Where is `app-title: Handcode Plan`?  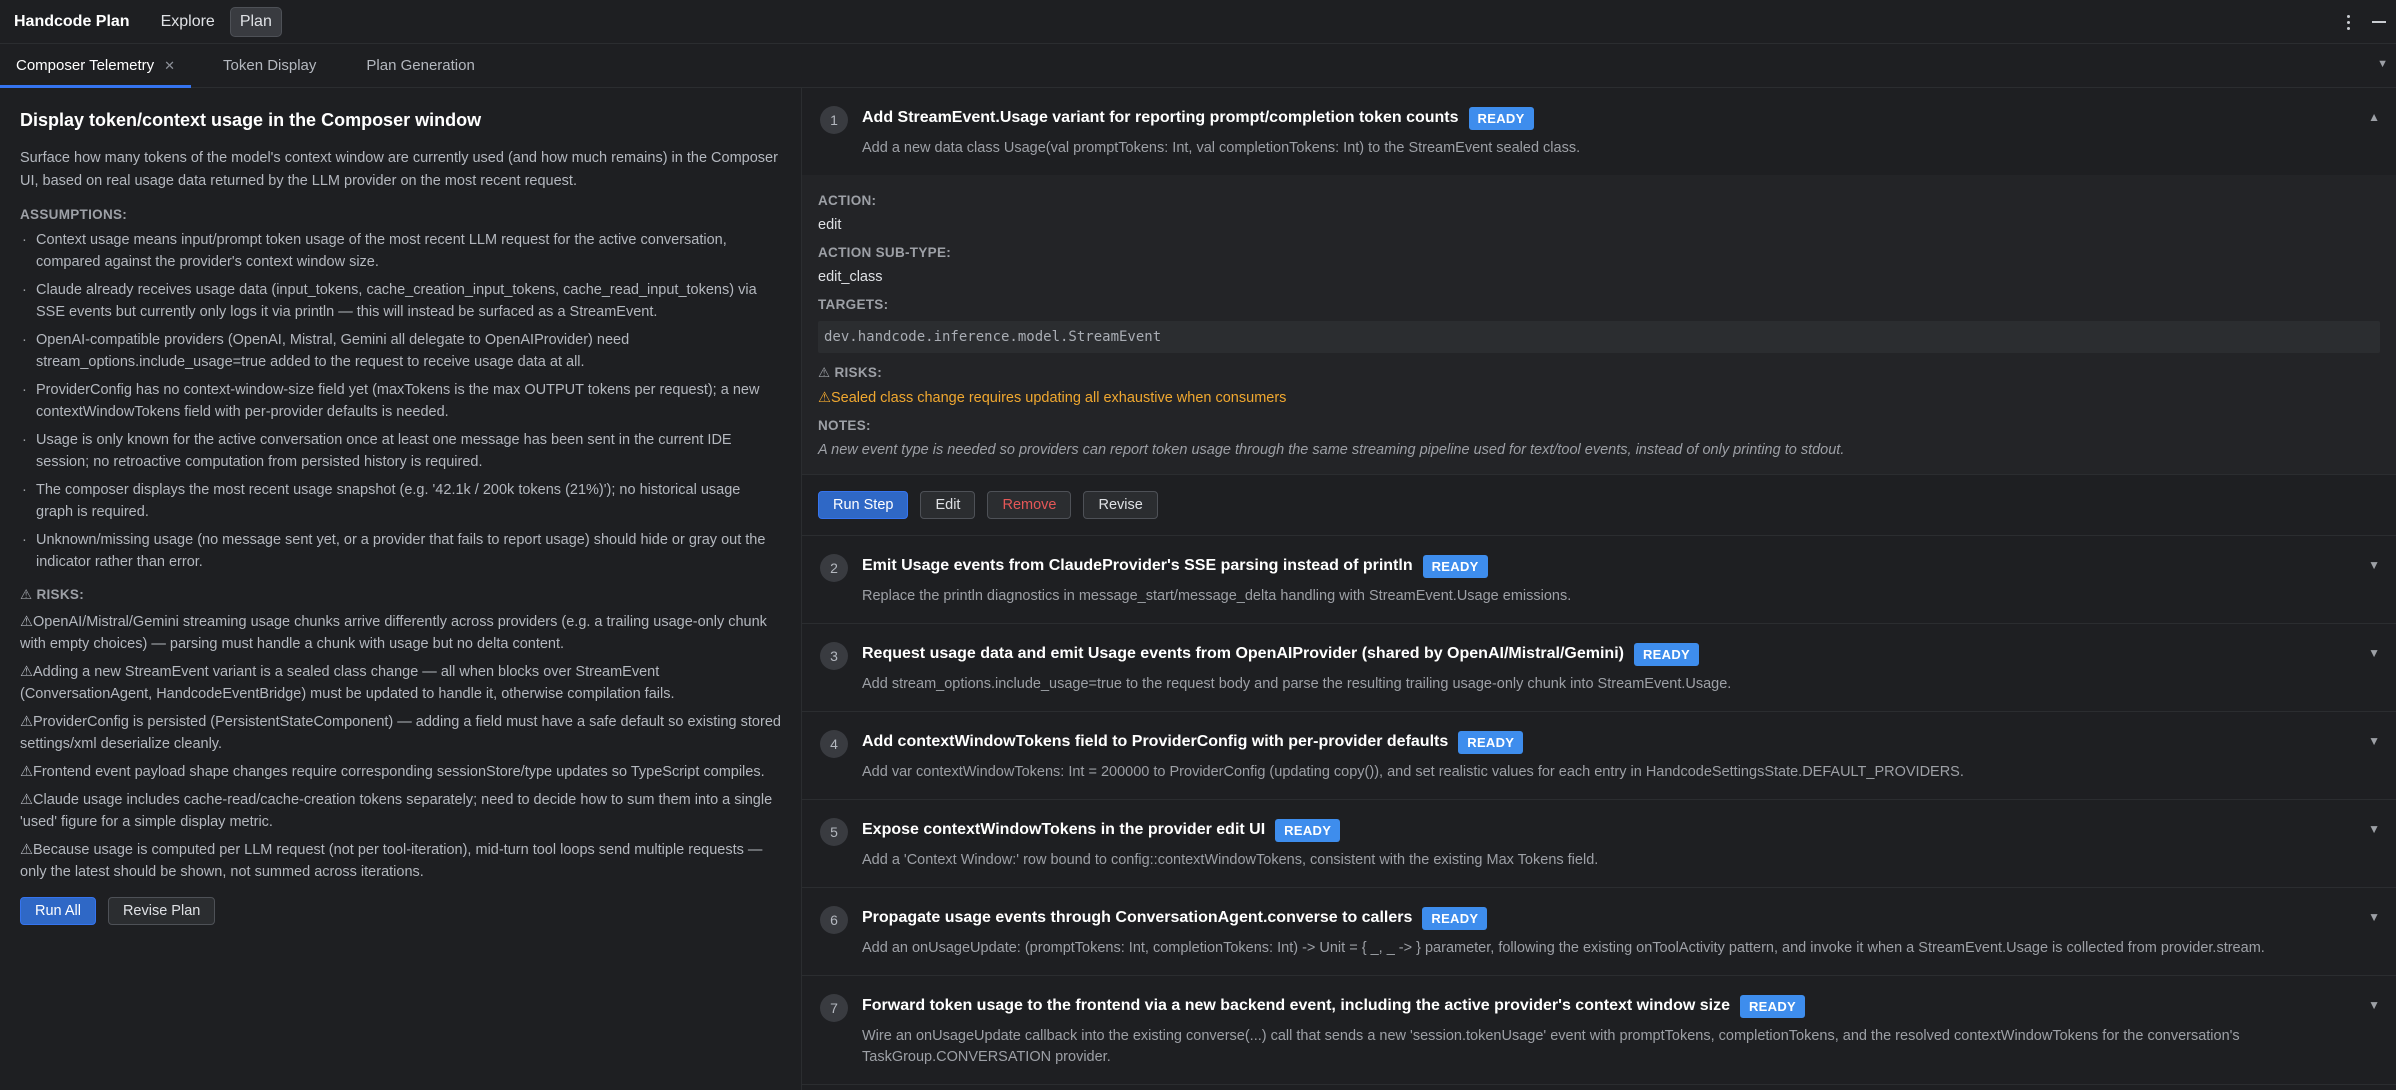
app-title: Handcode Plan is located at coordinates (72, 21).